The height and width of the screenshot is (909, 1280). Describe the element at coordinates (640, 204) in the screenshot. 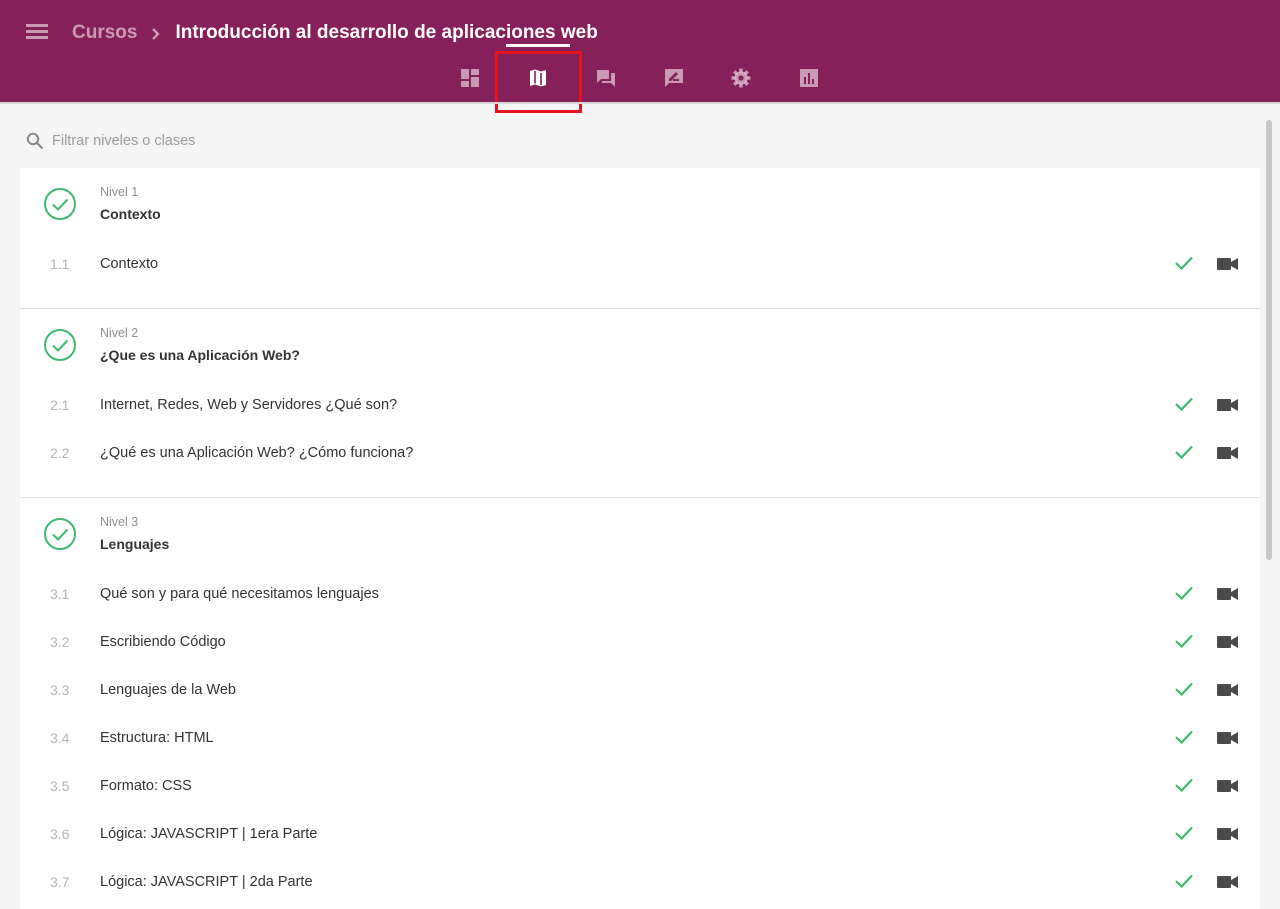

I see `level-header: Nivel 1 Contexto` at that location.